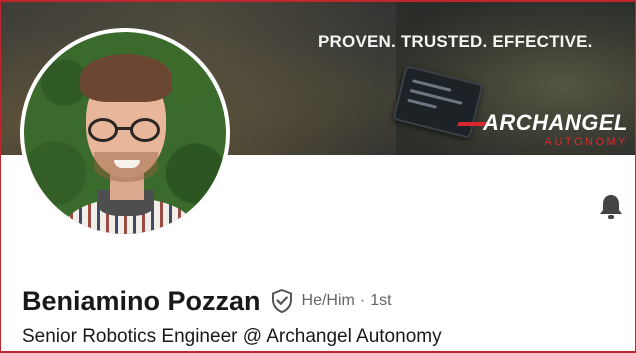 The image size is (636, 353). Describe the element at coordinates (145, 130) in the screenshot. I see `avatar-glasses-right` at that location.